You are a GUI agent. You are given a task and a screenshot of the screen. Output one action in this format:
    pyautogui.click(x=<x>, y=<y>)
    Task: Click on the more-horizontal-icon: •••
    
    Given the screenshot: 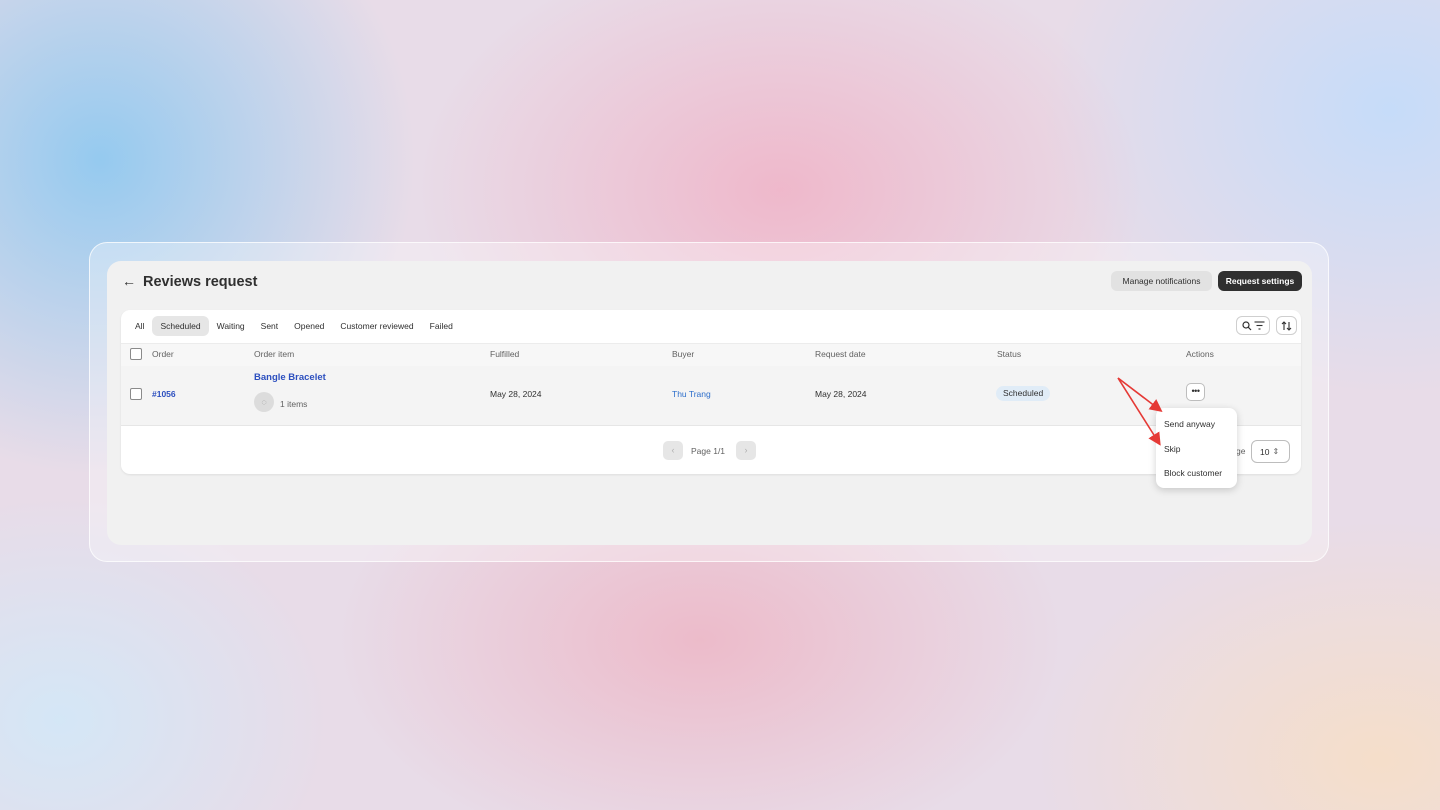 What is the action you would take?
    pyautogui.click(x=1195, y=391)
    